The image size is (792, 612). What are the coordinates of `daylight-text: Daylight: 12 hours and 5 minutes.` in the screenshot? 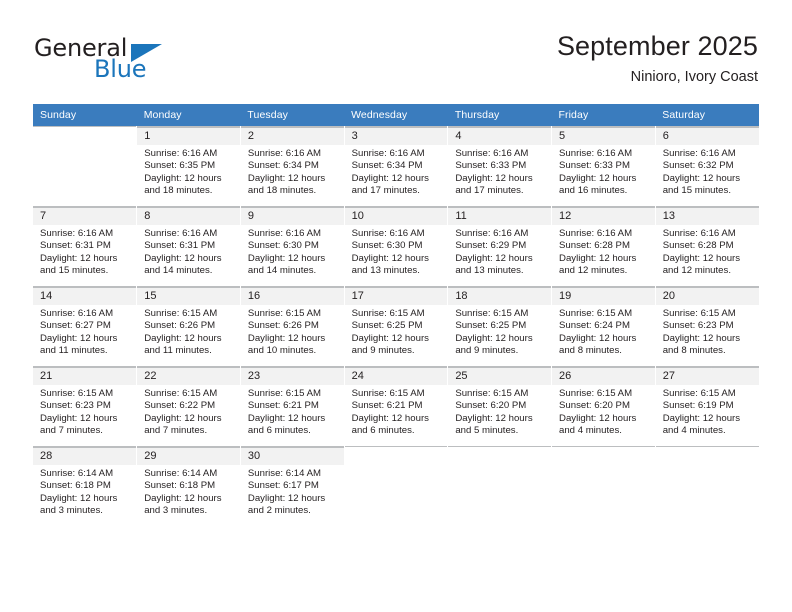 It's located at (494, 424).